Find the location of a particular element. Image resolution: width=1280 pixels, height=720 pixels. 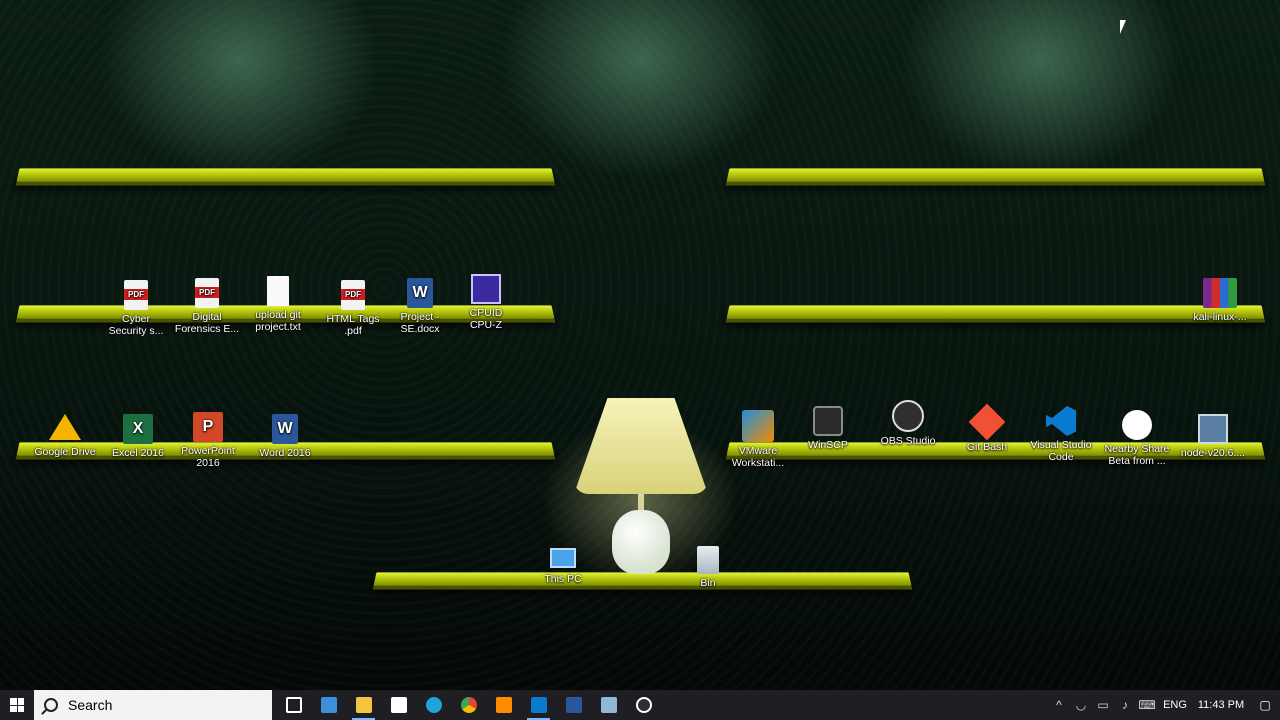

word-icon: W is located at coordinates (285, 429).